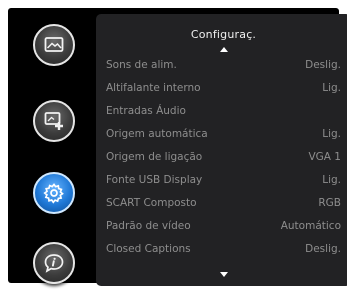  What do you see at coordinates (54, 263) in the screenshot?
I see `sidebar-item-information` at bounding box center [54, 263].